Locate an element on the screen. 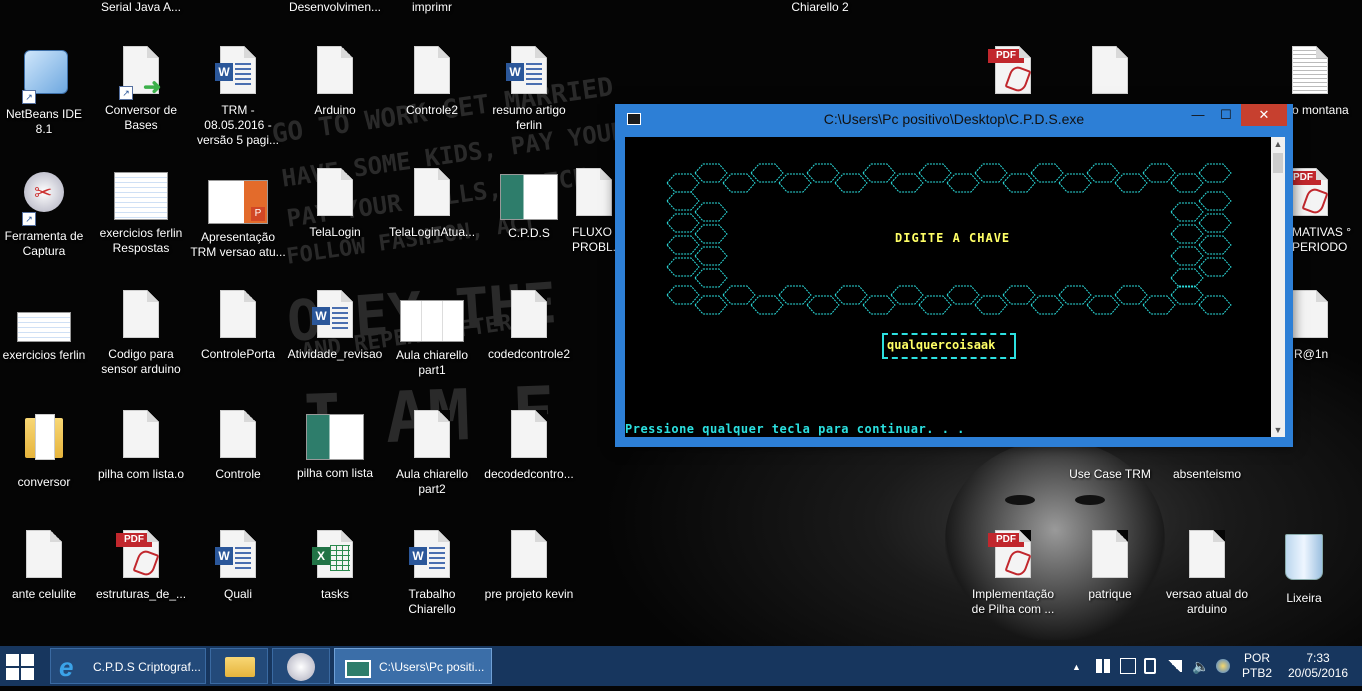 Image resolution: width=1362 pixels, height=691 pixels. desktop-icon-netbeans: ↗ NetBeans IDE 8.1 is located at coordinates (46, 91).